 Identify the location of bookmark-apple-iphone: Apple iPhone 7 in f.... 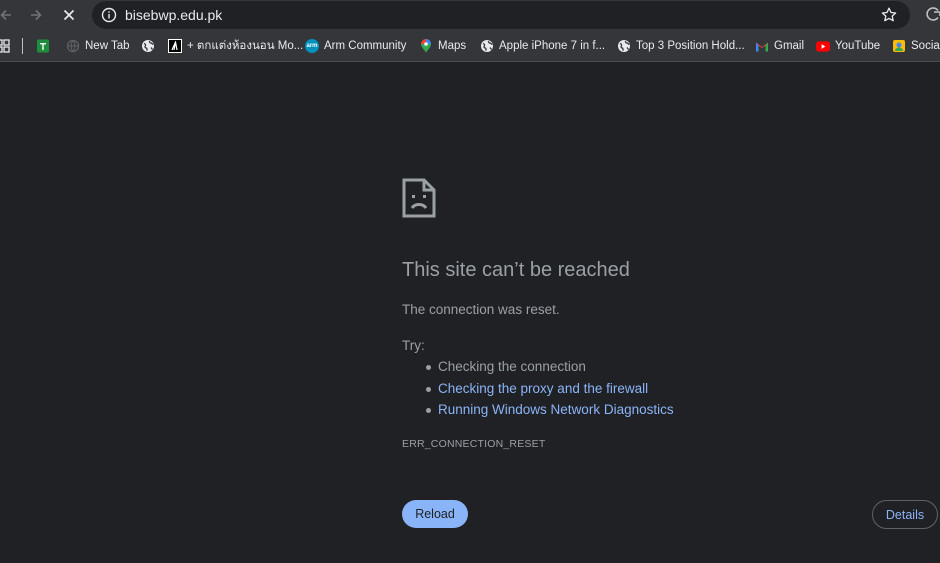
(542, 46).